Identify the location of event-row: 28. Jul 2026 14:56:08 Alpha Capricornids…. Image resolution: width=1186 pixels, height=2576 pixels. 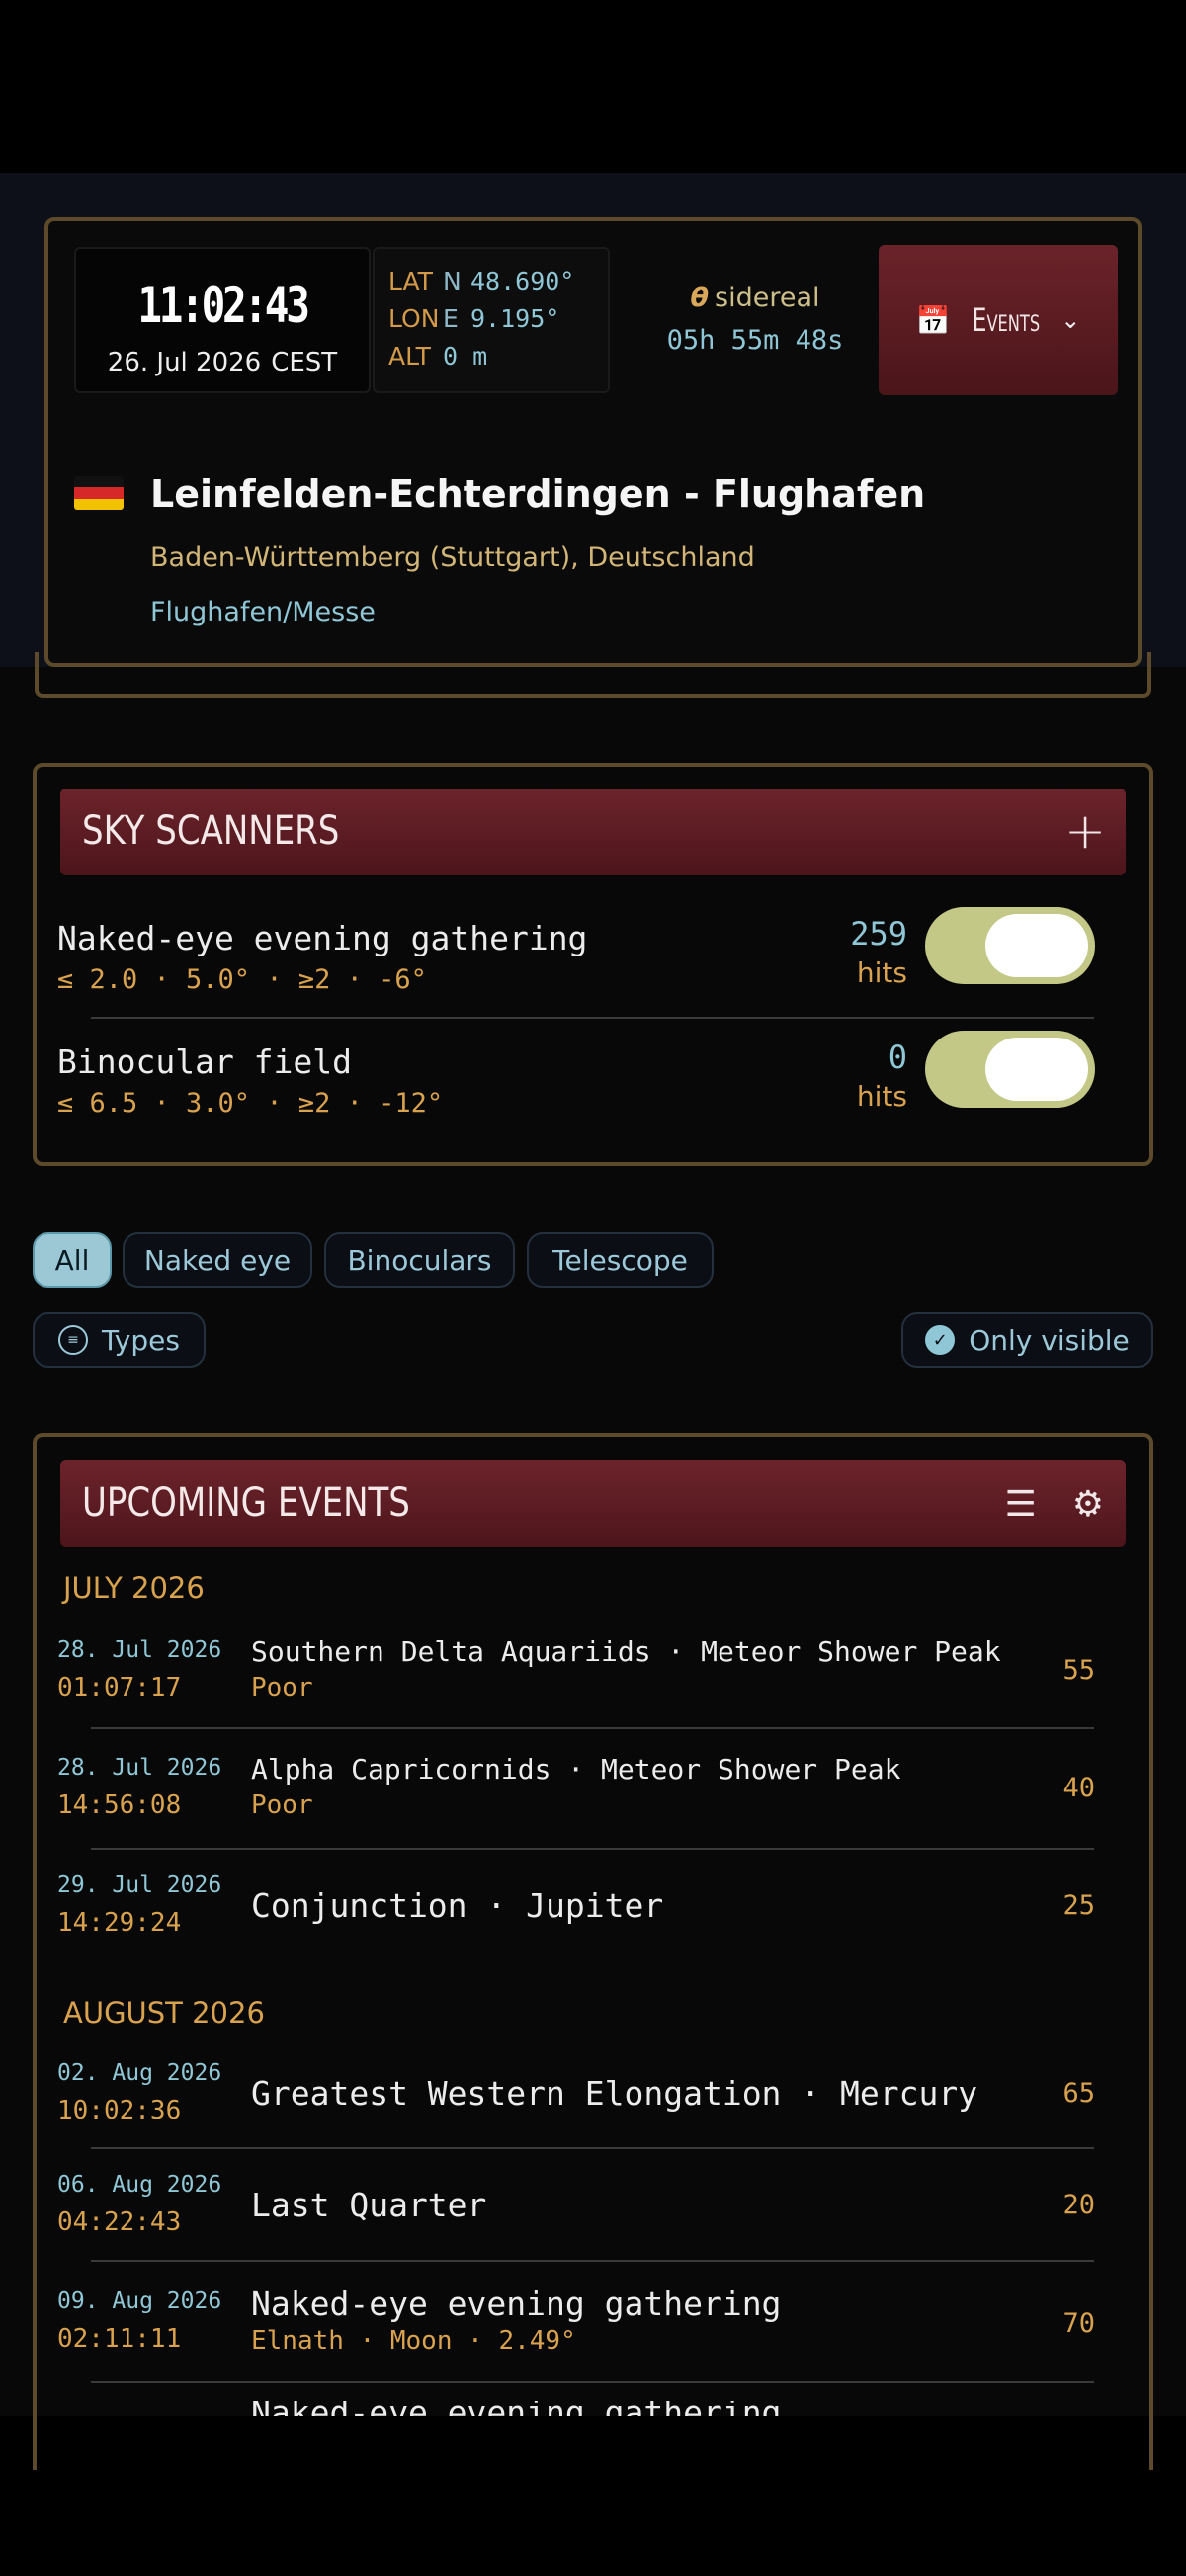
(576, 1792).